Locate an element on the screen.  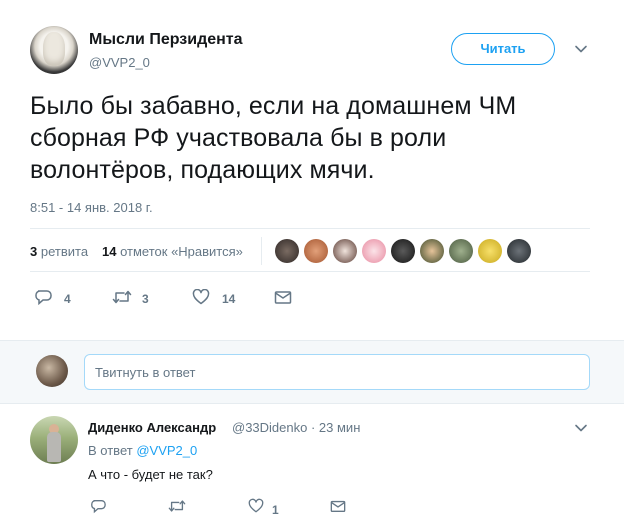
retweet-label: ретвита is located at coordinates (64, 251).